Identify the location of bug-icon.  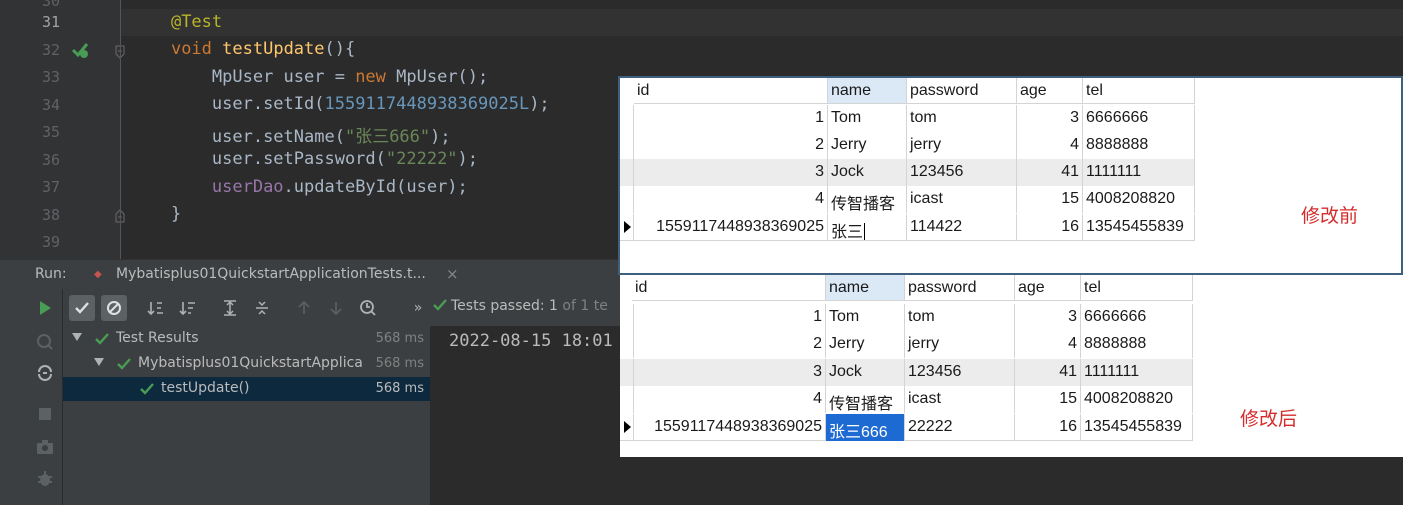
(45, 479).